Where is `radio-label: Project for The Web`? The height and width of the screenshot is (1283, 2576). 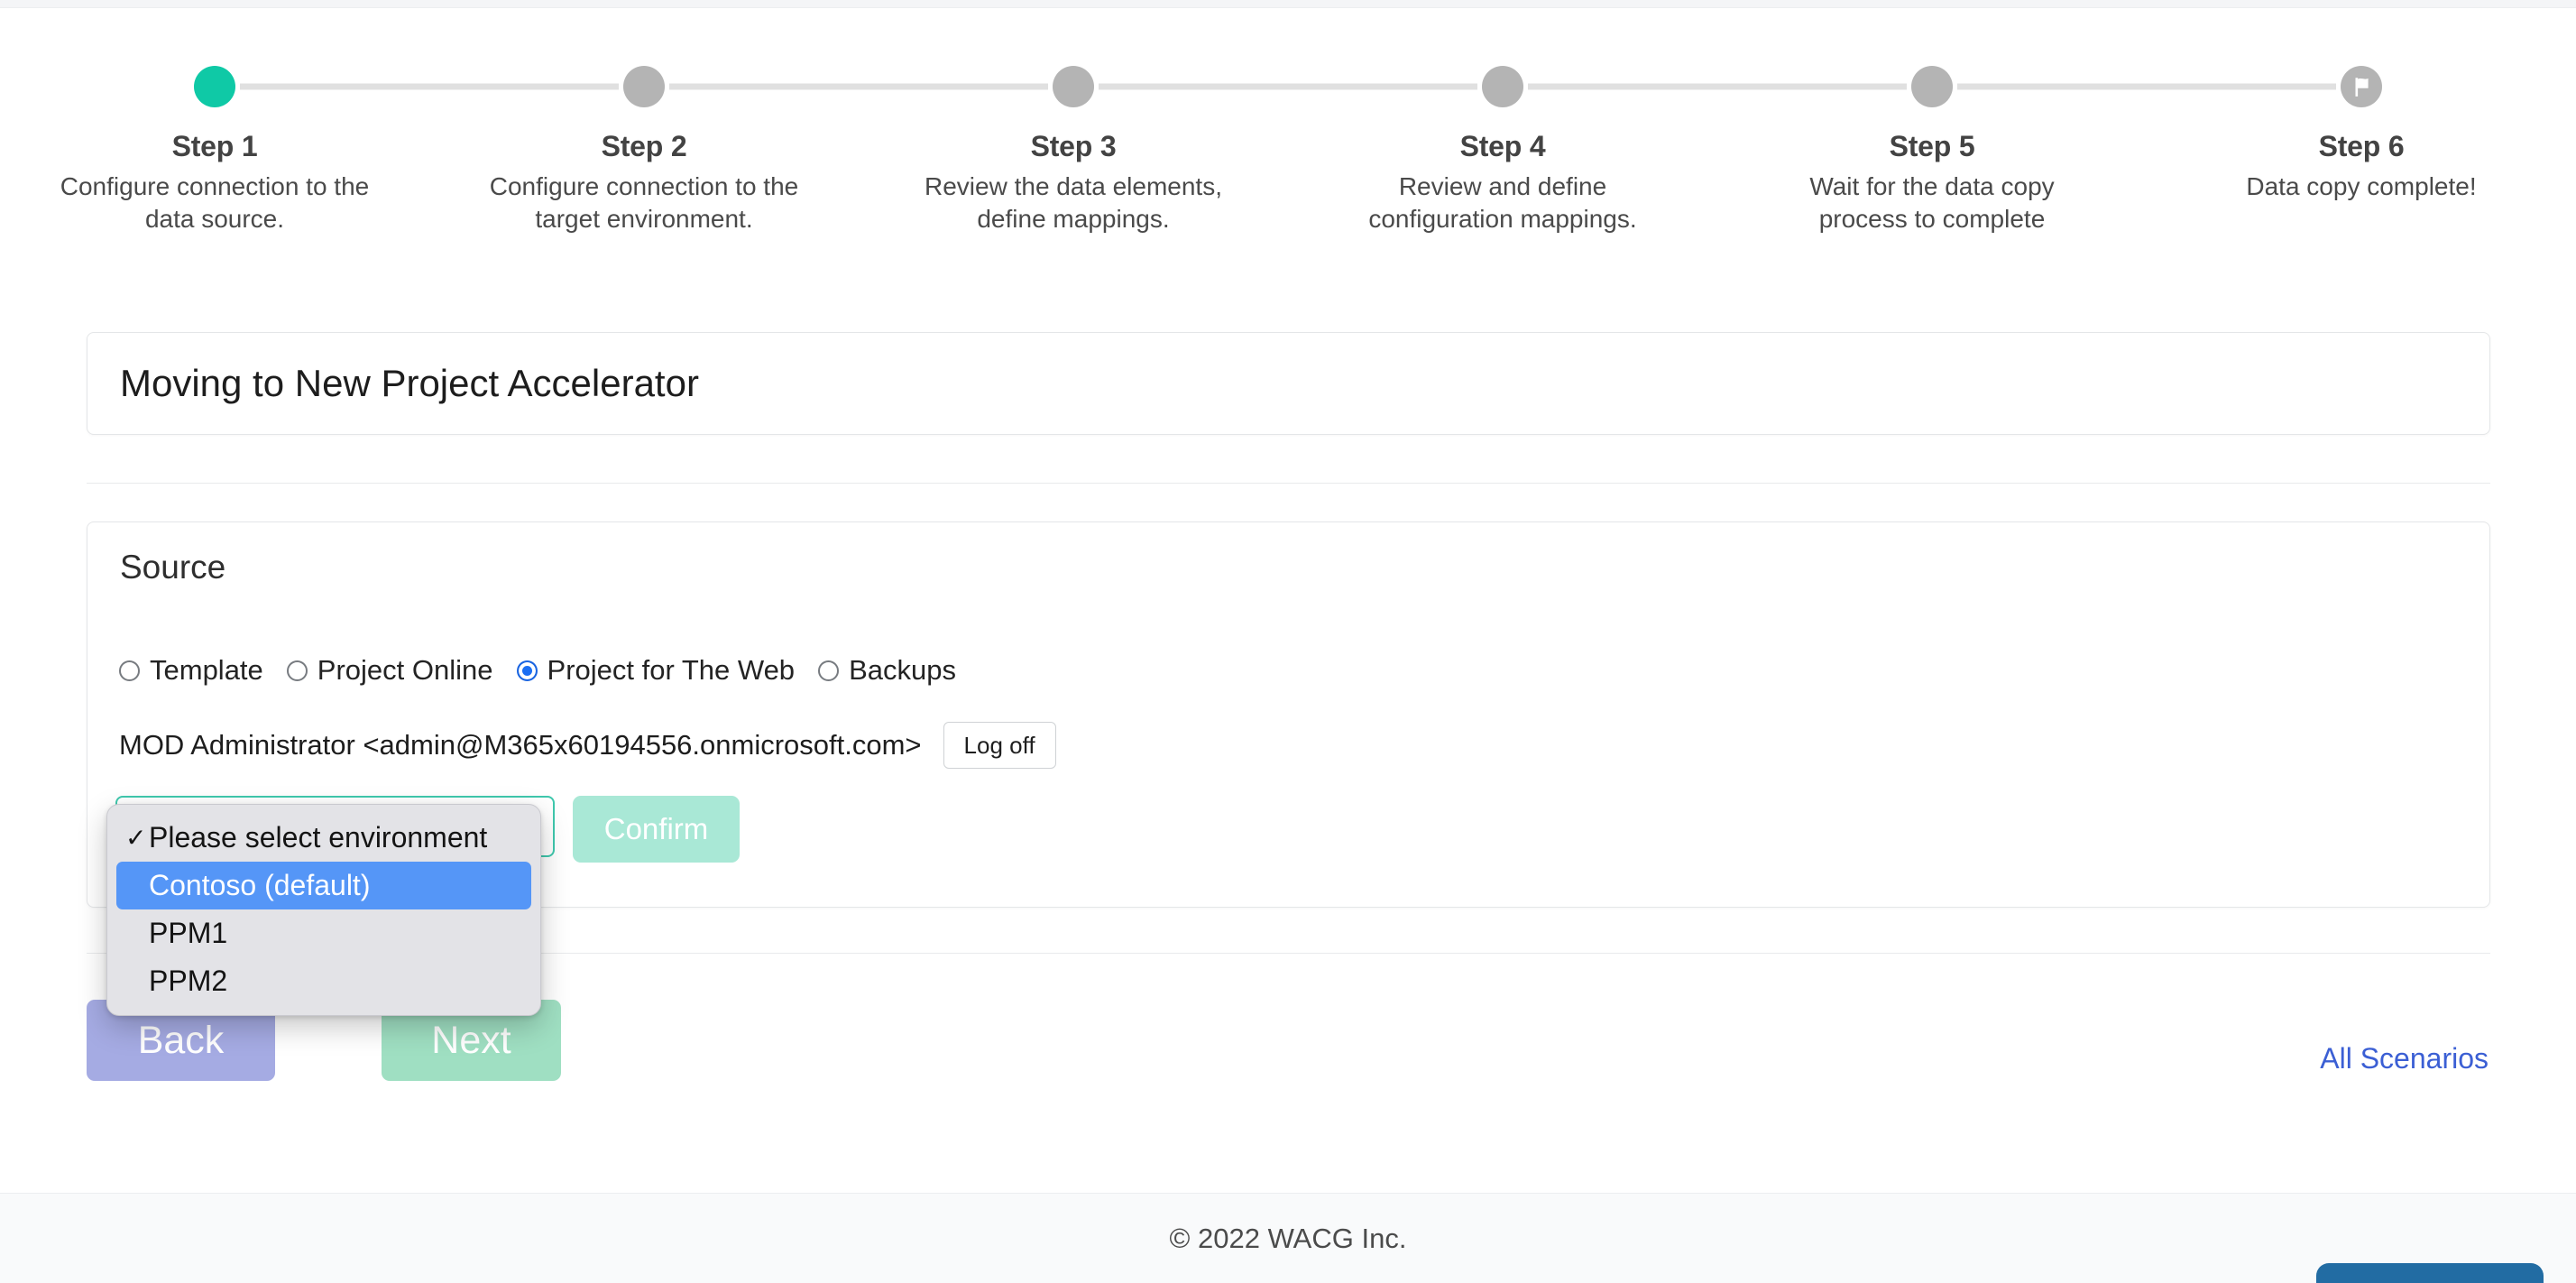 radio-label: Project for The Web is located at coordinates (671, 670).